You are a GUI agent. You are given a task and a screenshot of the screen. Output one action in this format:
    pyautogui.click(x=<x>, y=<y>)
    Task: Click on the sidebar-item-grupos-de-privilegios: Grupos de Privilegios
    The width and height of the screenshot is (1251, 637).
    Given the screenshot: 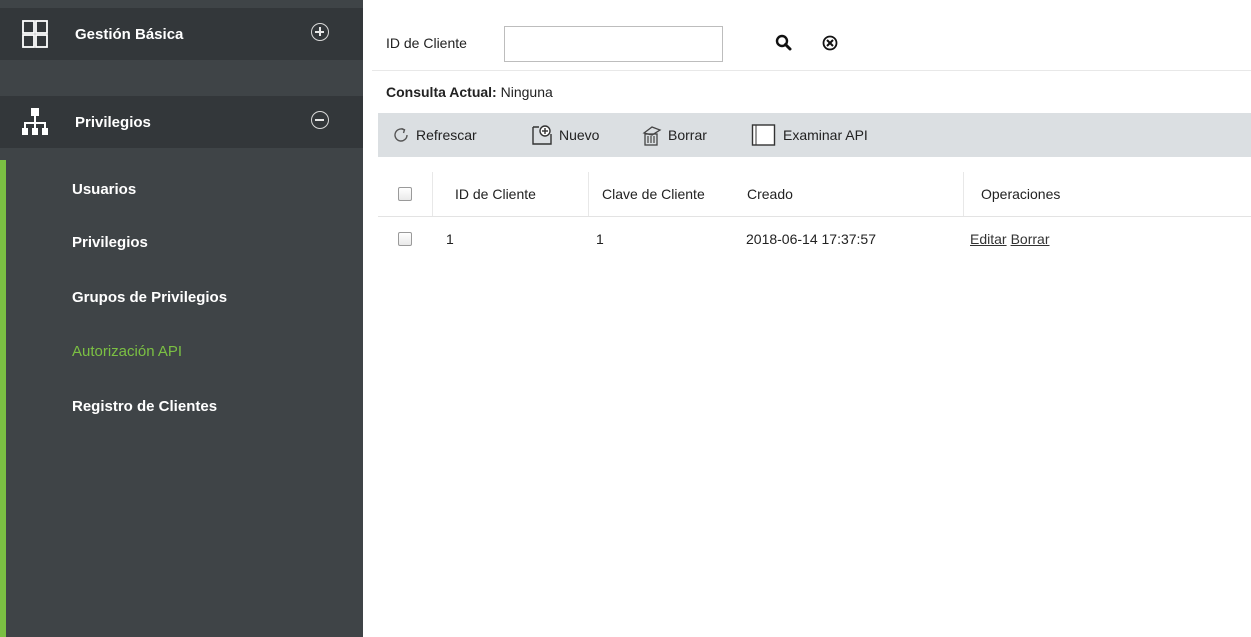 What is the action you would take?
    pyautogui.click(x=149, y=297)
    